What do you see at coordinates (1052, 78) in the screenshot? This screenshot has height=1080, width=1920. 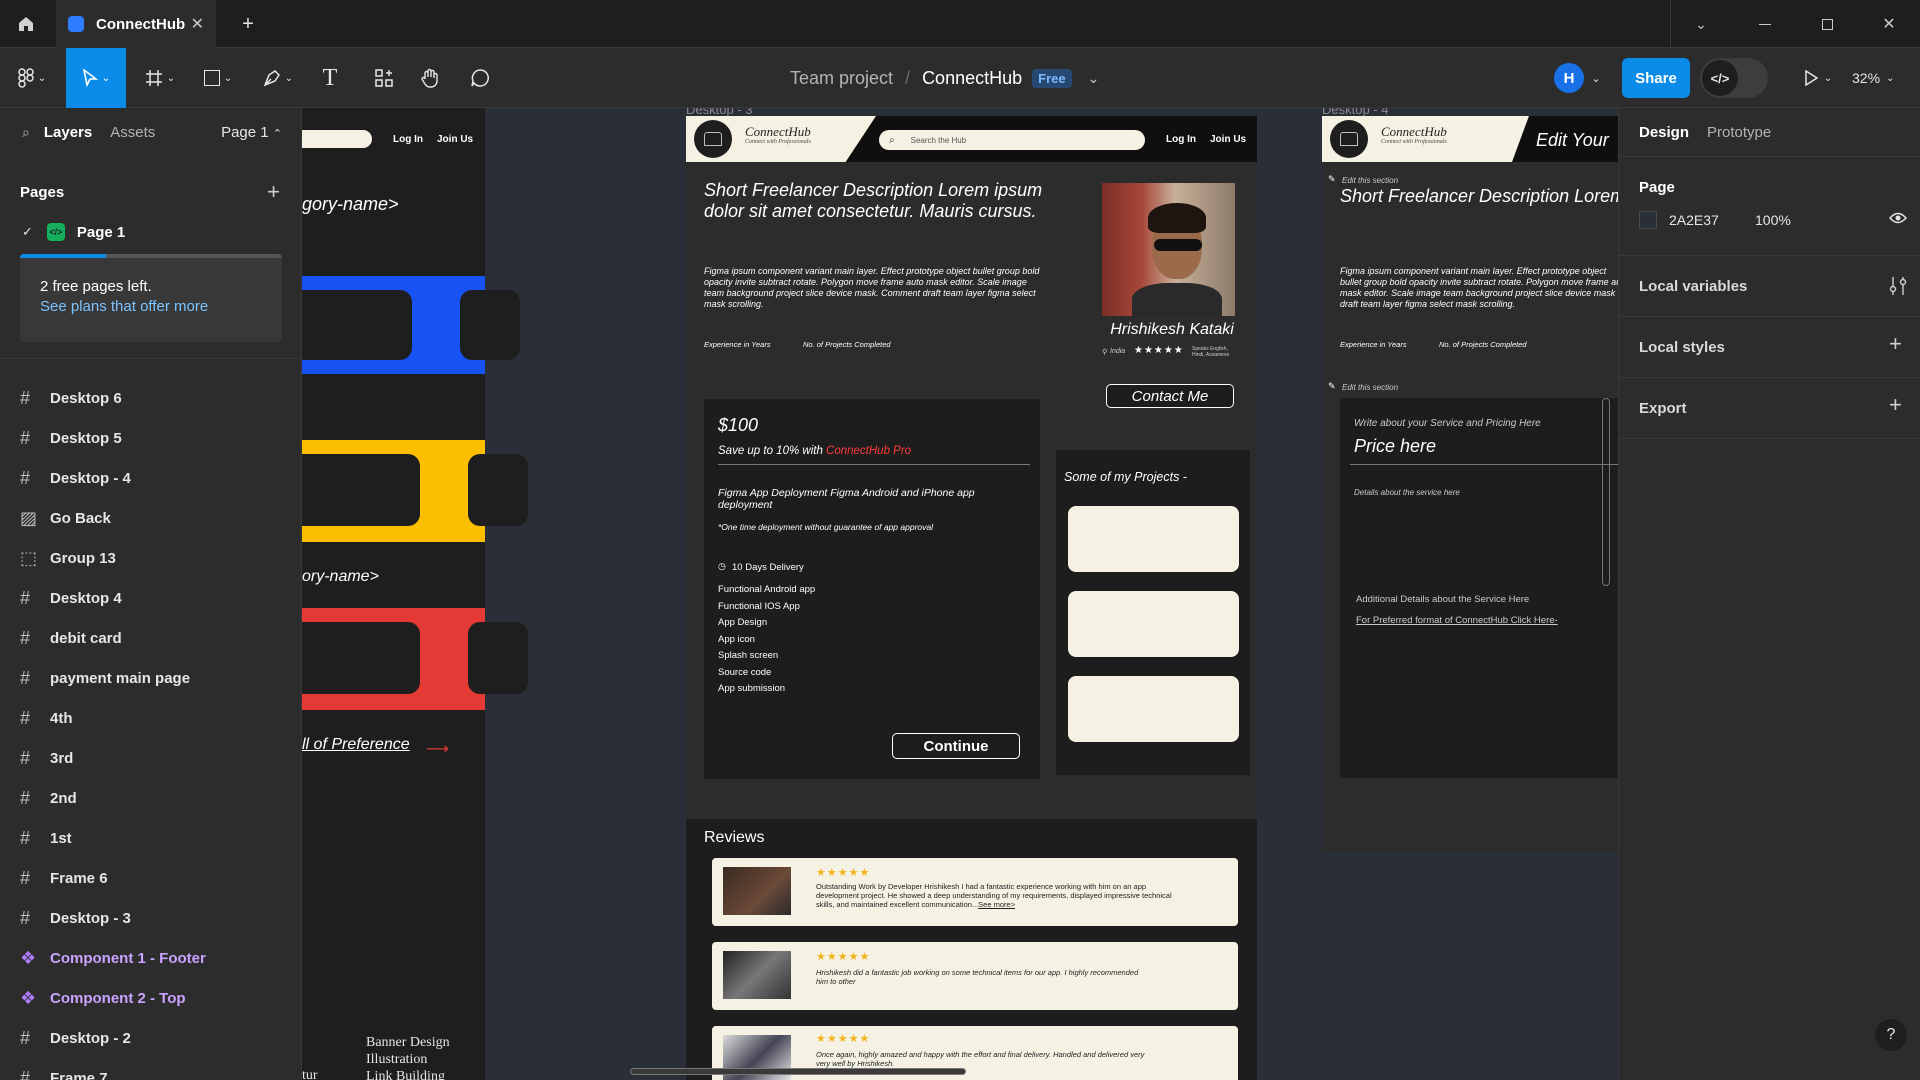 I see `plan-badge: Free` at bounding box center [1052, 78].